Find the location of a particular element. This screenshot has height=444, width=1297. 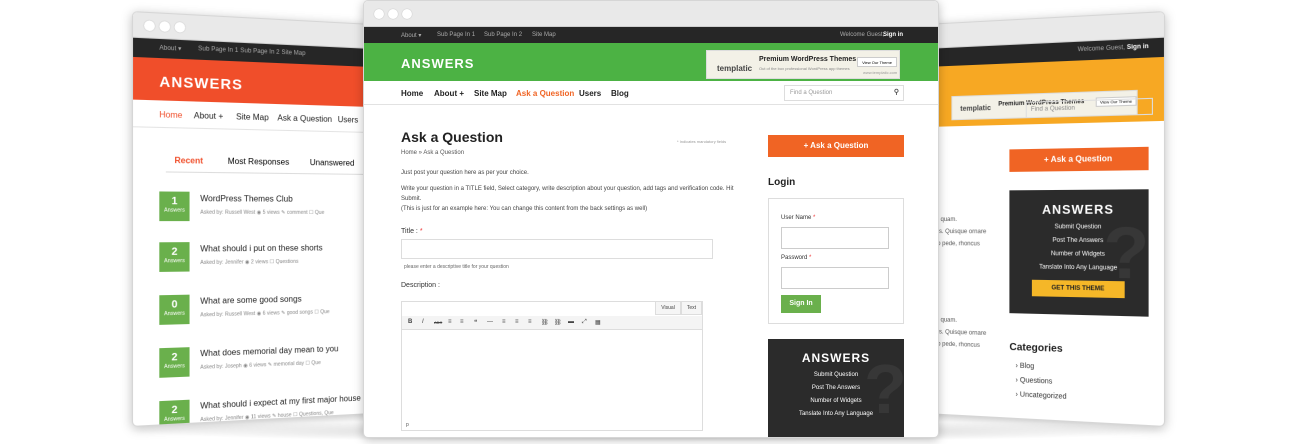

search-input: Find a Question is located at coordinates (1089, 108).